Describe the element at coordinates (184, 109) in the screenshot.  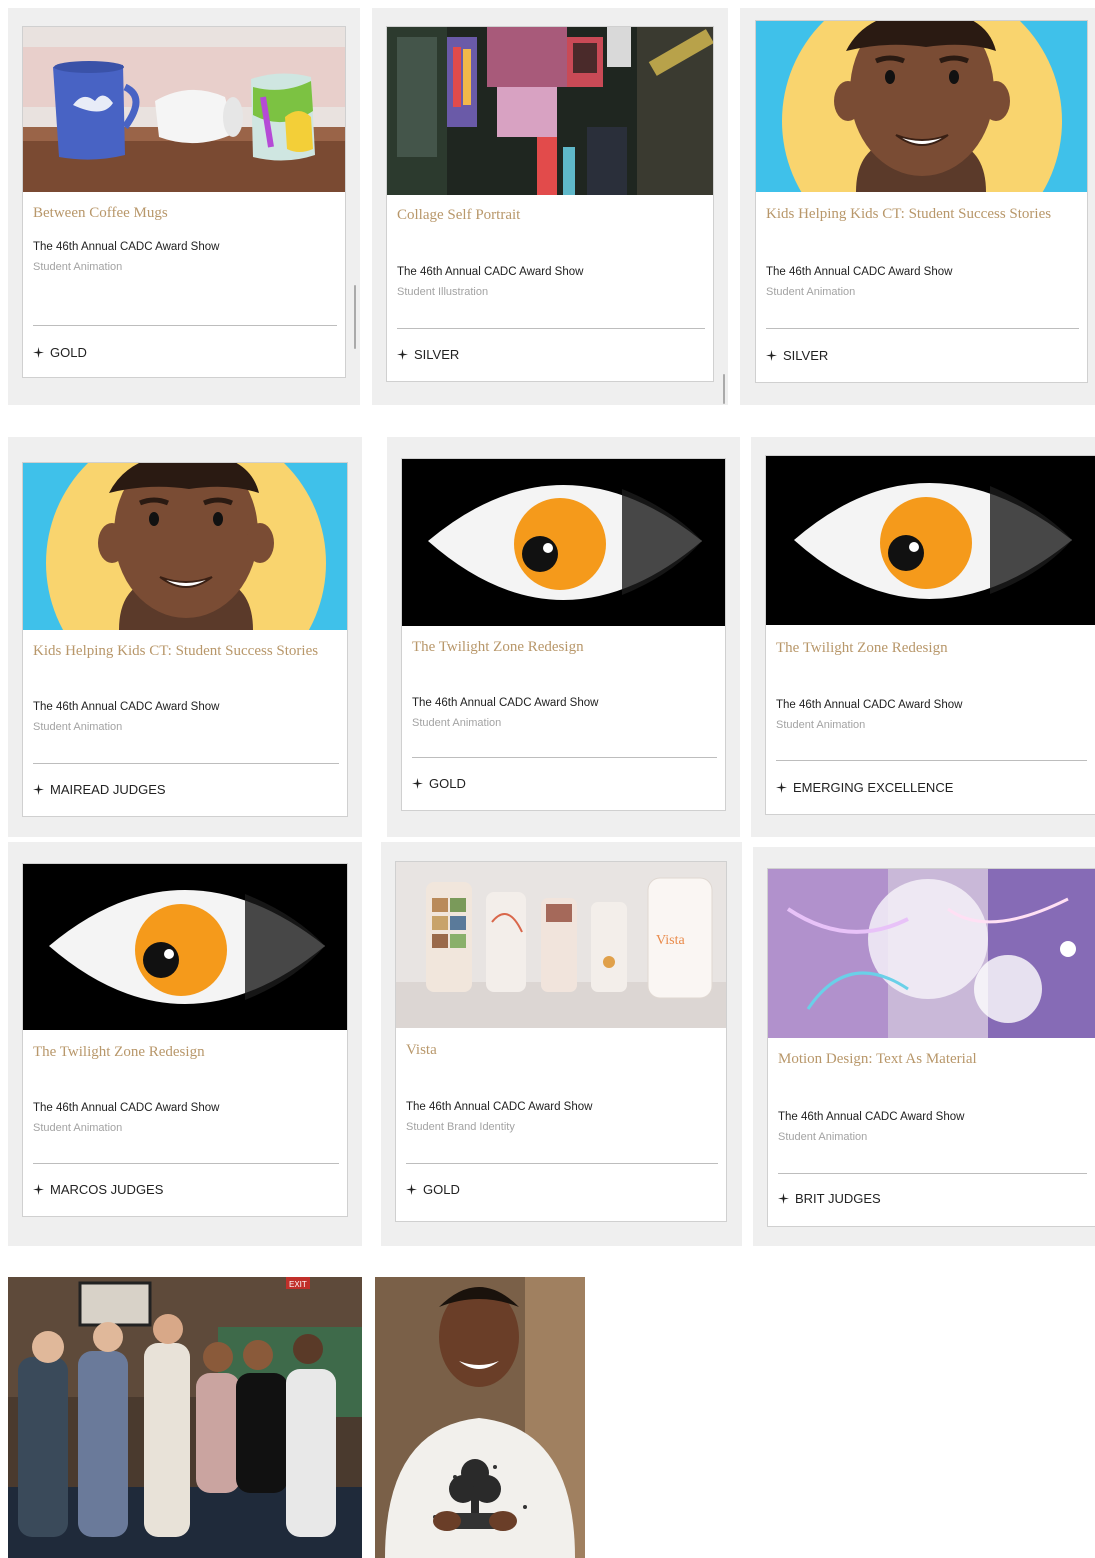
I see `thumbnail-mugs` at that location.